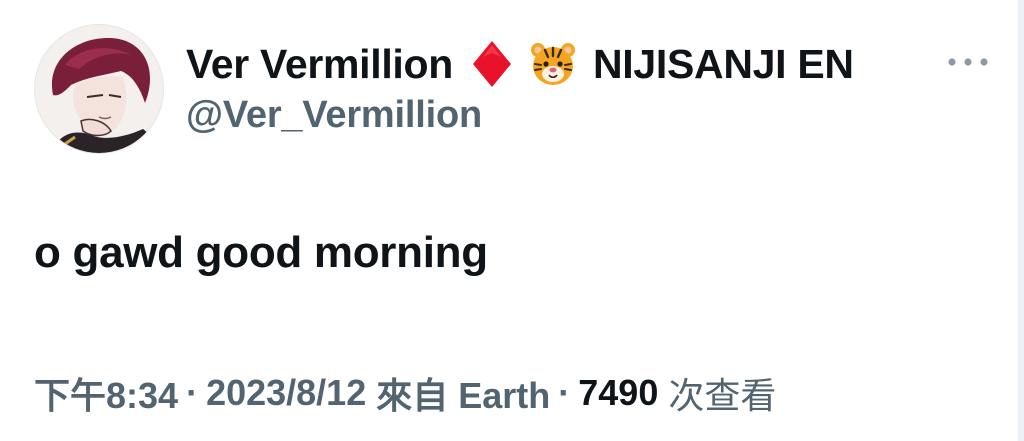  Describe the element at coordinates (618, 393) in the screenshot. I see `views-count: 7490` at that location.